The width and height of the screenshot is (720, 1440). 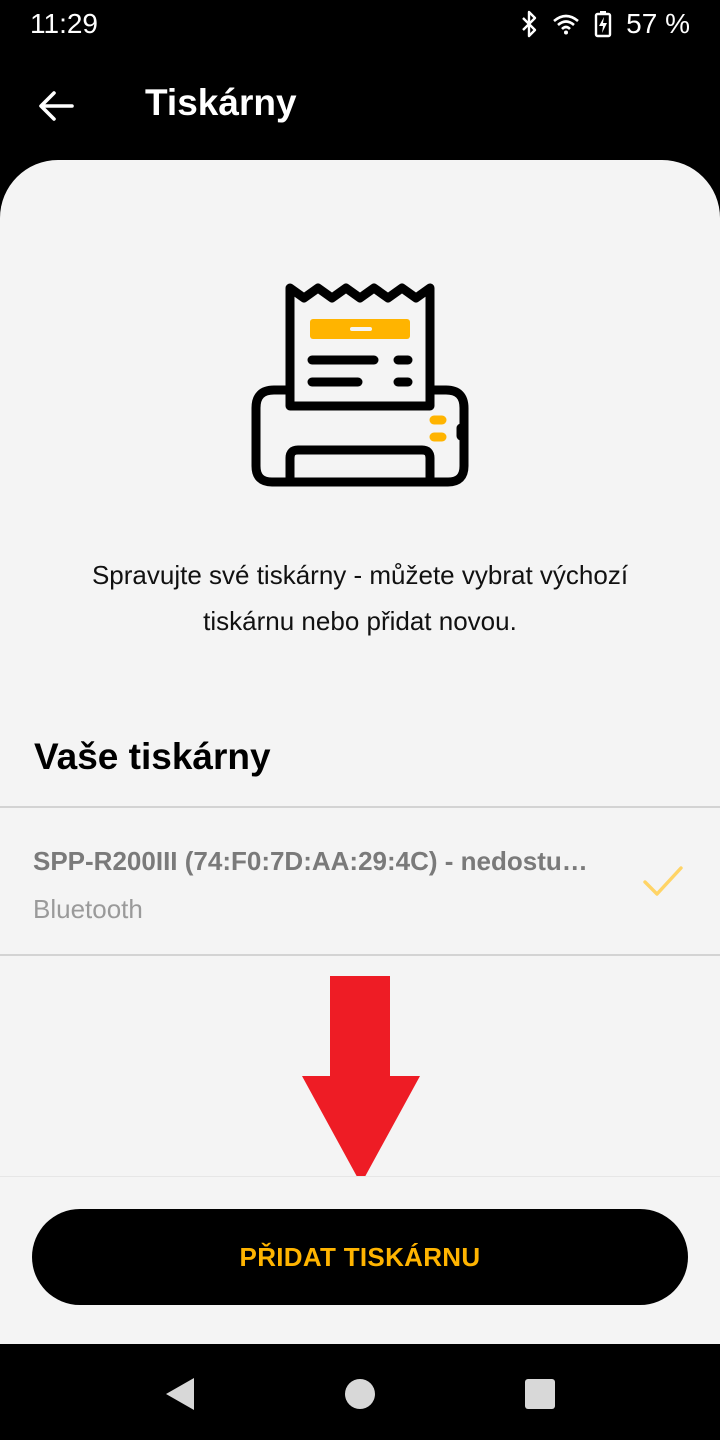 What do you see at coordinates (566, 24) in the screenshot?
I see `wifi-icon` at bounding box center [566, 24].